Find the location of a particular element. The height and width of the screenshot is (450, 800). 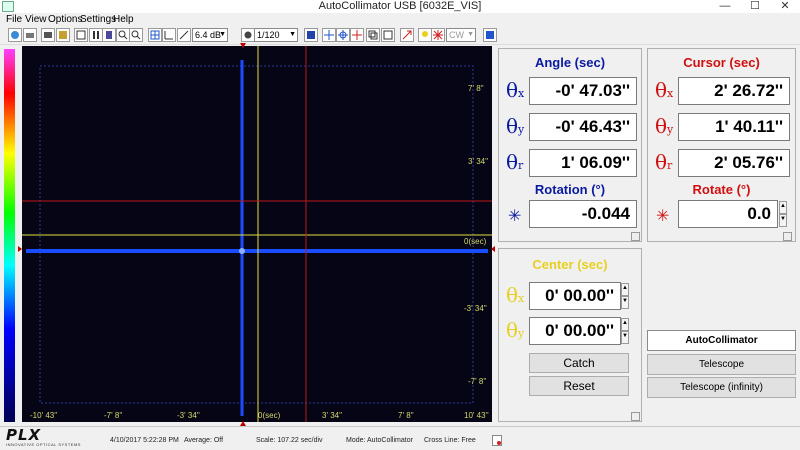

rotation-icon: ✳ is located at coordinates (515, 216).